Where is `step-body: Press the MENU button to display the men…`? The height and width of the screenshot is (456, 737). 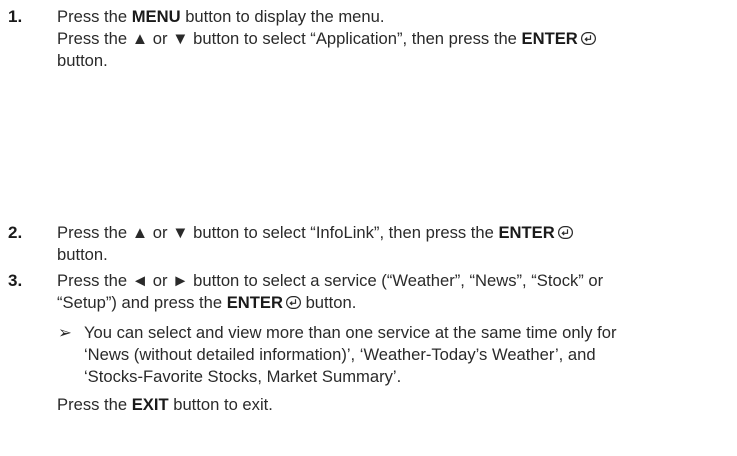
step-body: Press the MENU button to display the men… is located at coordinates (392, 39).